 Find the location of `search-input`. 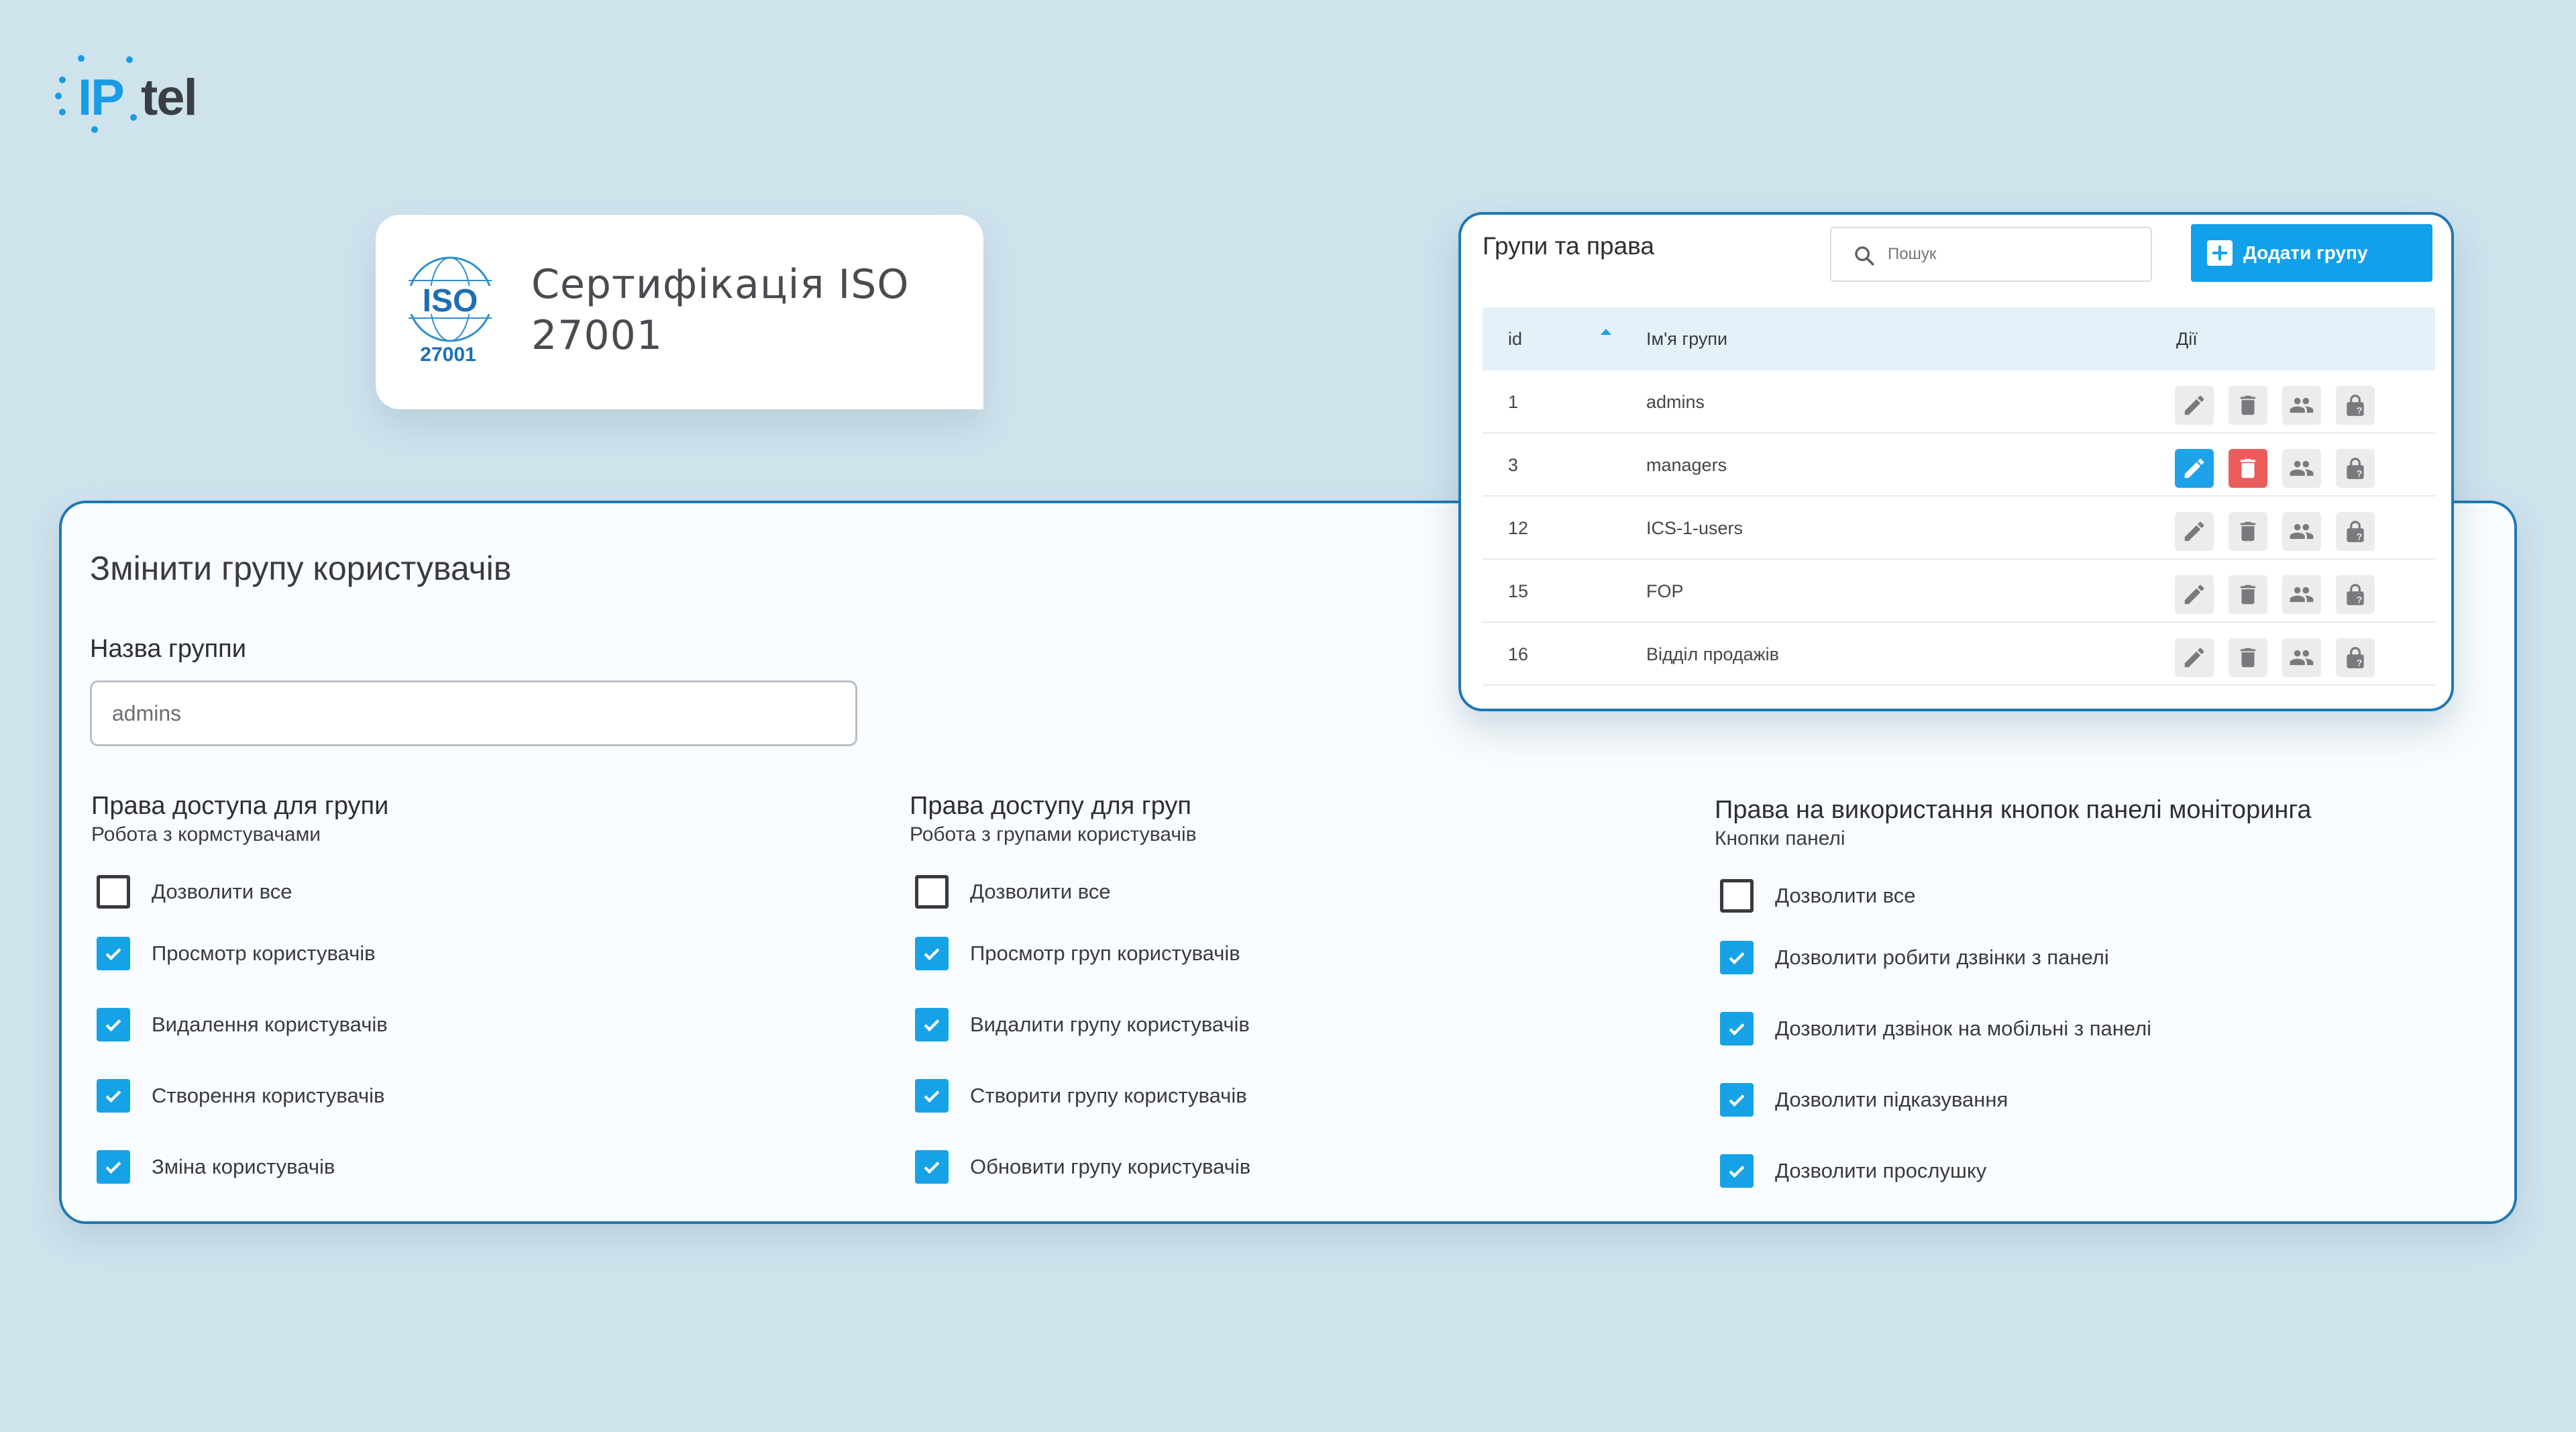

search-input is located at coordinates (2015, 254).